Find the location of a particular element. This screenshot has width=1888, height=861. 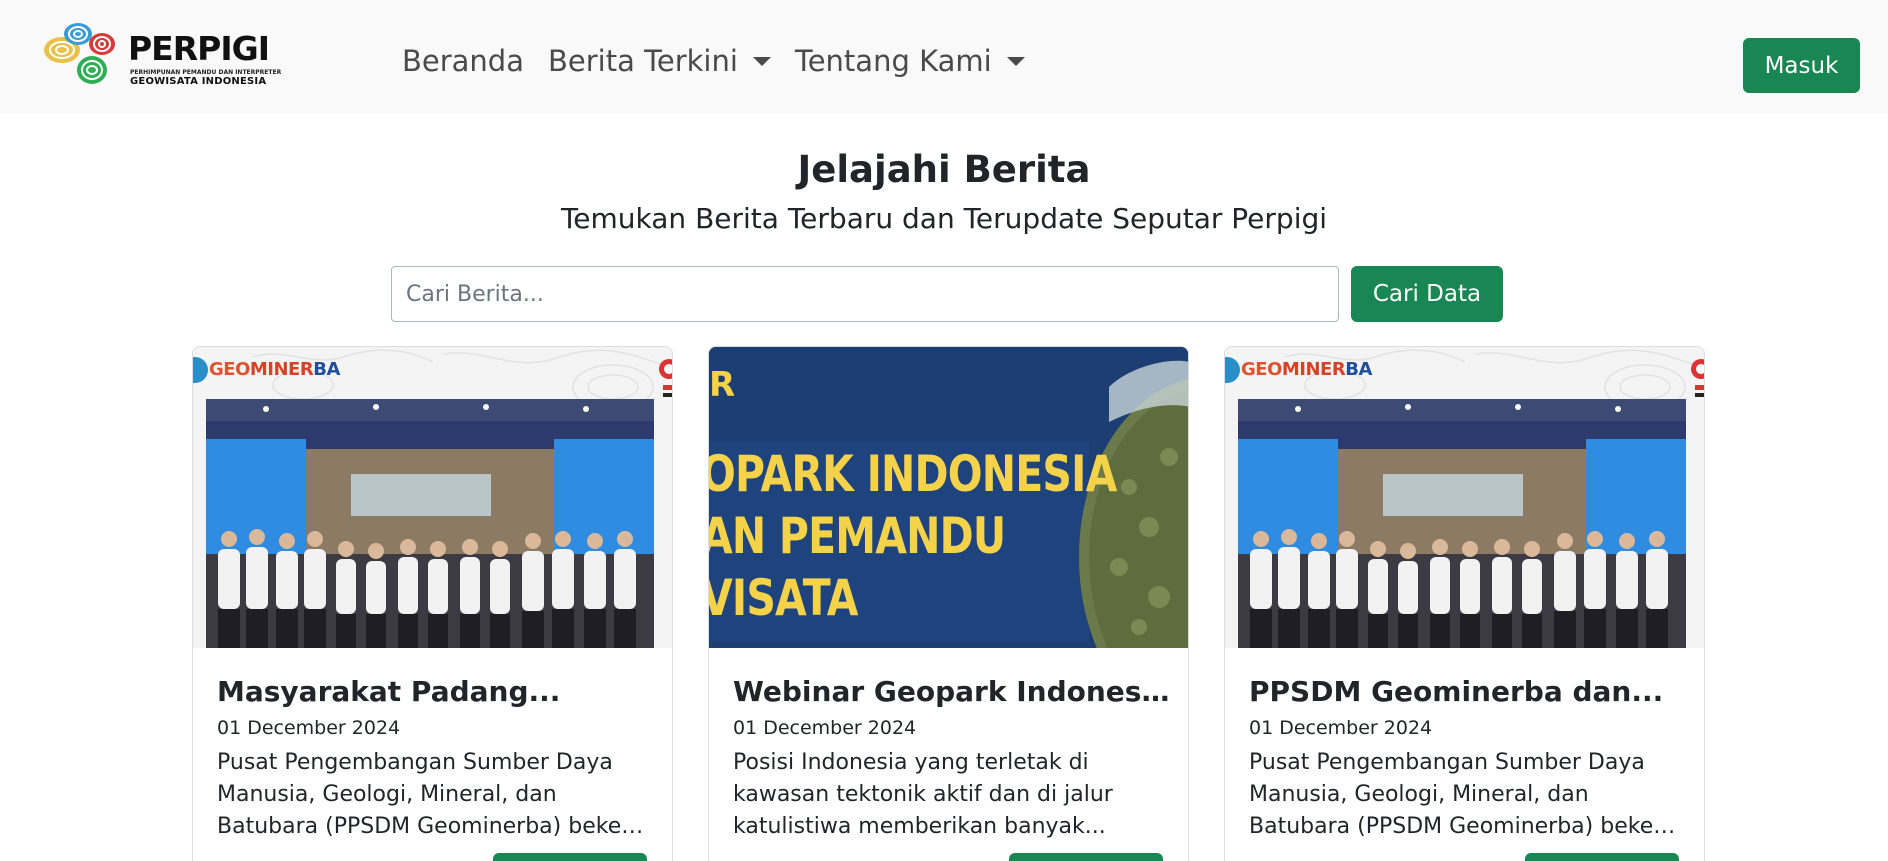

nav-item-berita-terkini: Berita Terkini is located at coordinates (659, 61).